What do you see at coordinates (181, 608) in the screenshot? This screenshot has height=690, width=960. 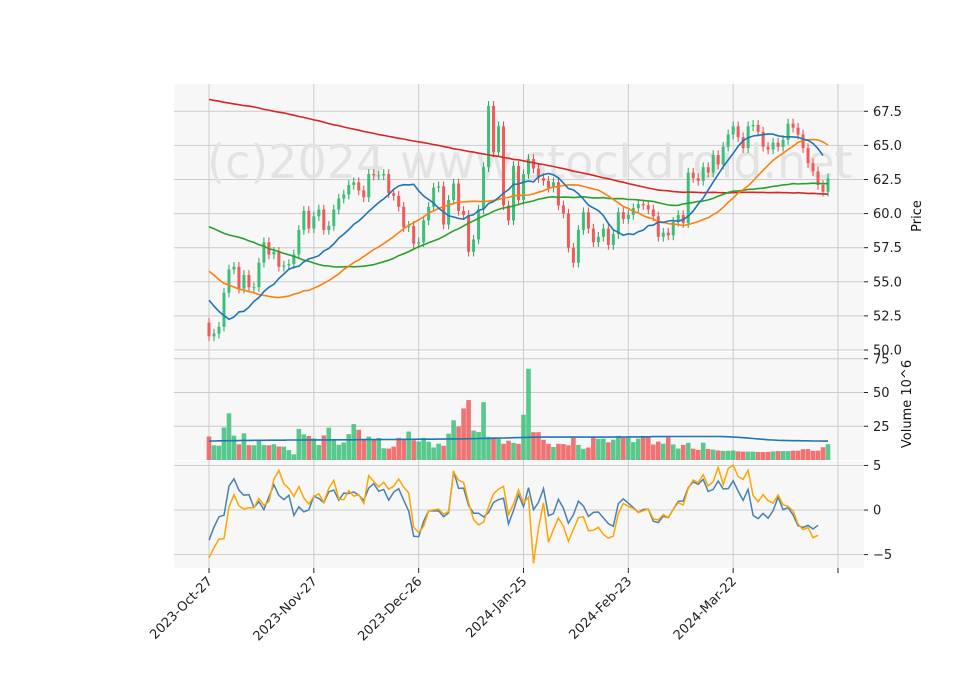 I see `x-tick-label: 2023-Oct-27` at bounding box center [181, 608].